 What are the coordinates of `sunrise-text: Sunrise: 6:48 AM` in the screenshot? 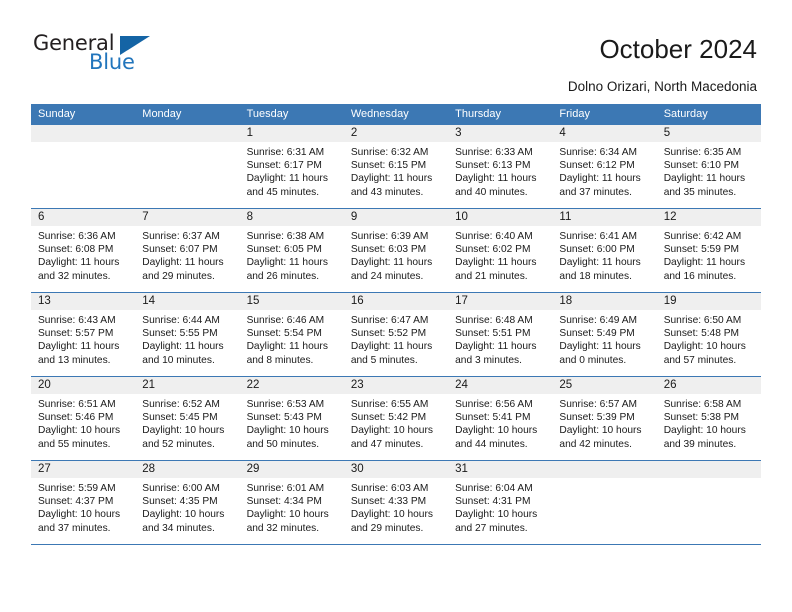 It's located at (494, 320).